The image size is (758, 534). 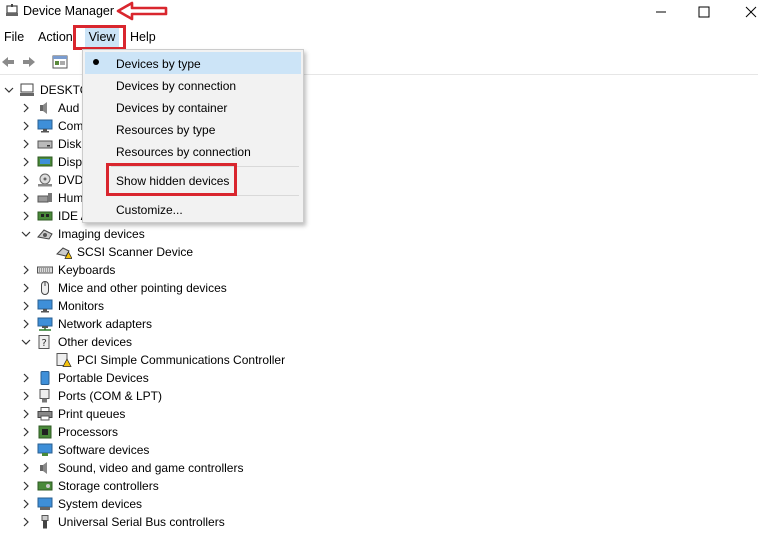 What do you see at coordinates (29, 62) in the screenshot?
I see `forward-arrow-icon` at bounding box center [29, 62].